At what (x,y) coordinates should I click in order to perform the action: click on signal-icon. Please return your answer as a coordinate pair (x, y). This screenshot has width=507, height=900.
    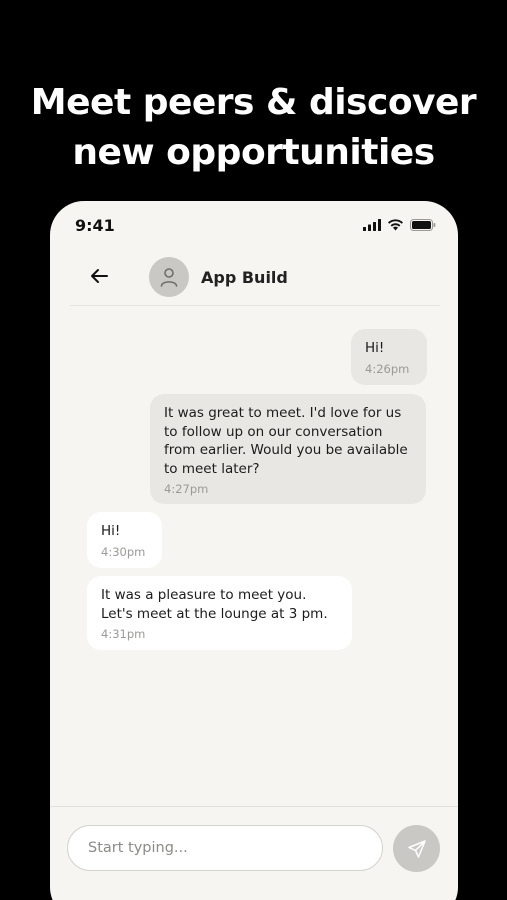
    Looking at the image, I should click on (372, 225).